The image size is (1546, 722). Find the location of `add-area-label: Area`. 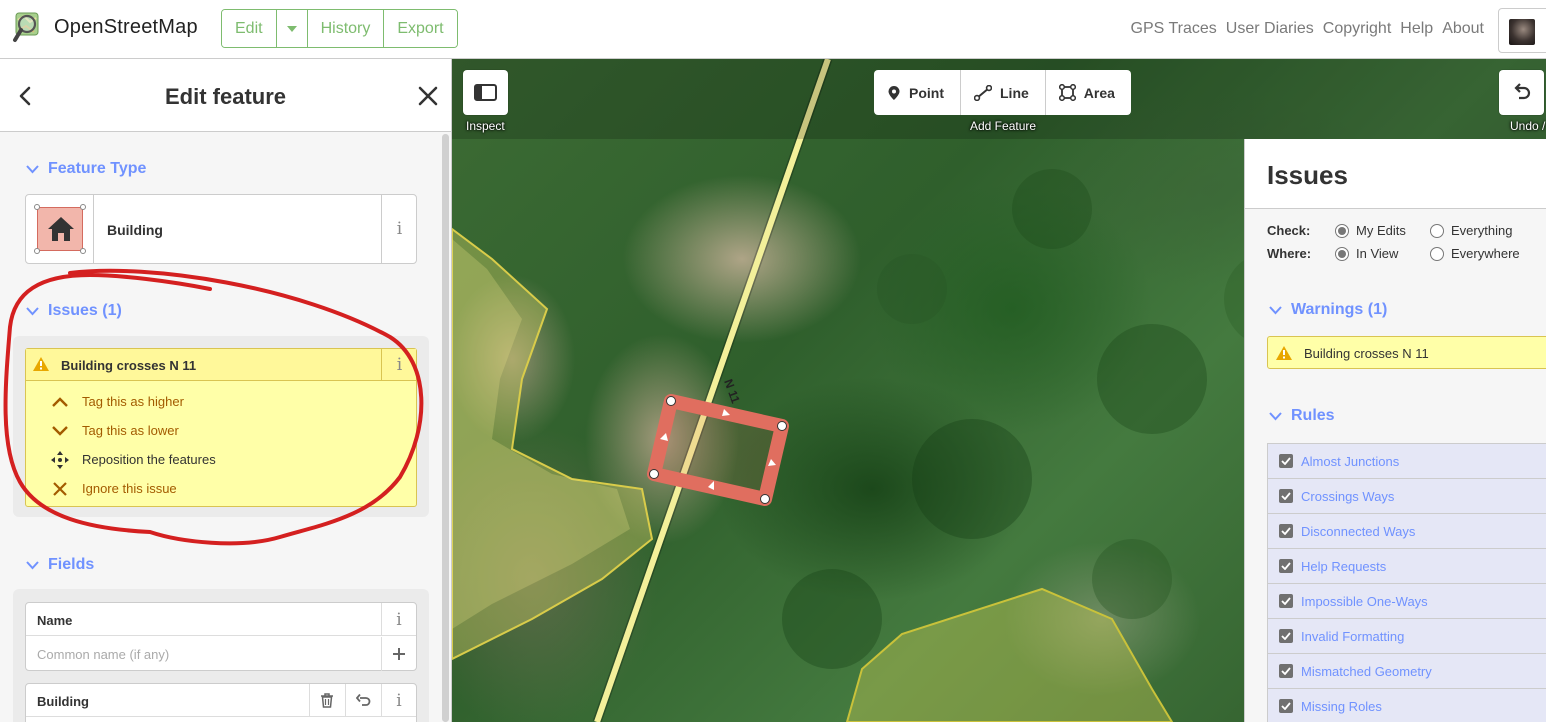

add-area-label: Area is located at coordinates (1099, 92).